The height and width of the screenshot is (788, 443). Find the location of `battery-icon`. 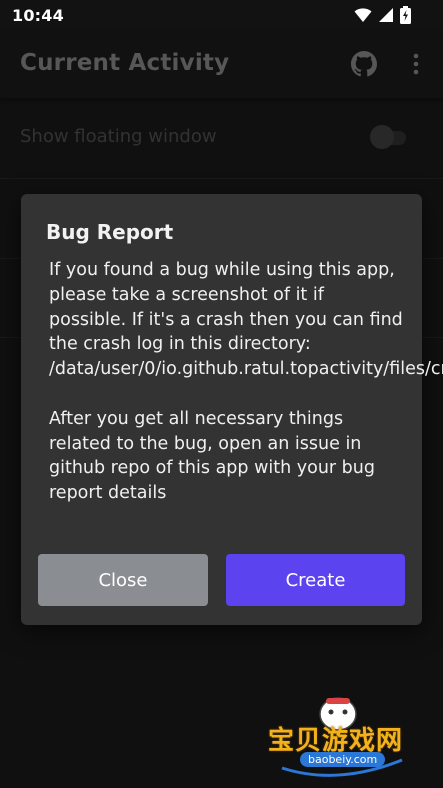

battery-icon is located at coordinates (405, 15).